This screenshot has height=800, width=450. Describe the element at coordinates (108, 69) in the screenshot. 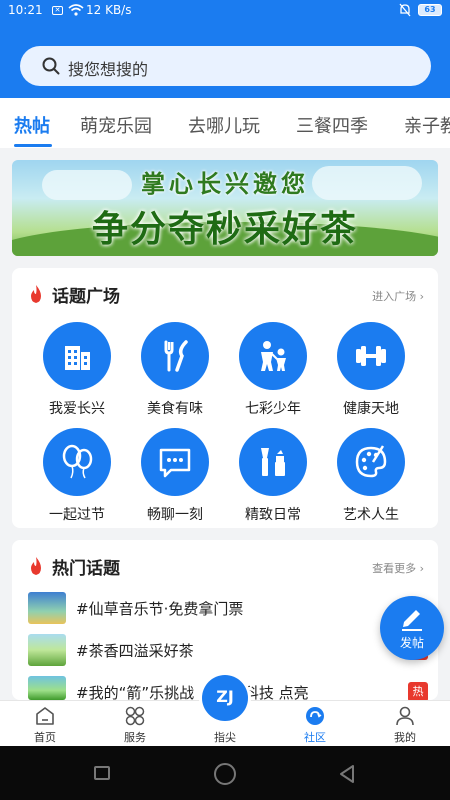

I see `search-placeholder: 搜您想搜的` at that location.